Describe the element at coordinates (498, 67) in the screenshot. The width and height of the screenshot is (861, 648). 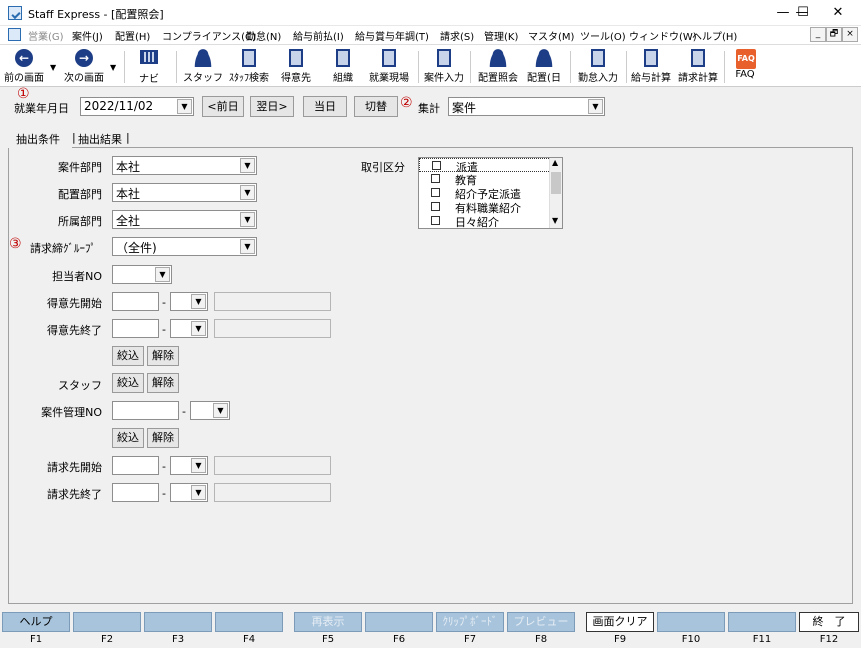
I see `assign-query-button: 配置照会` at that location.